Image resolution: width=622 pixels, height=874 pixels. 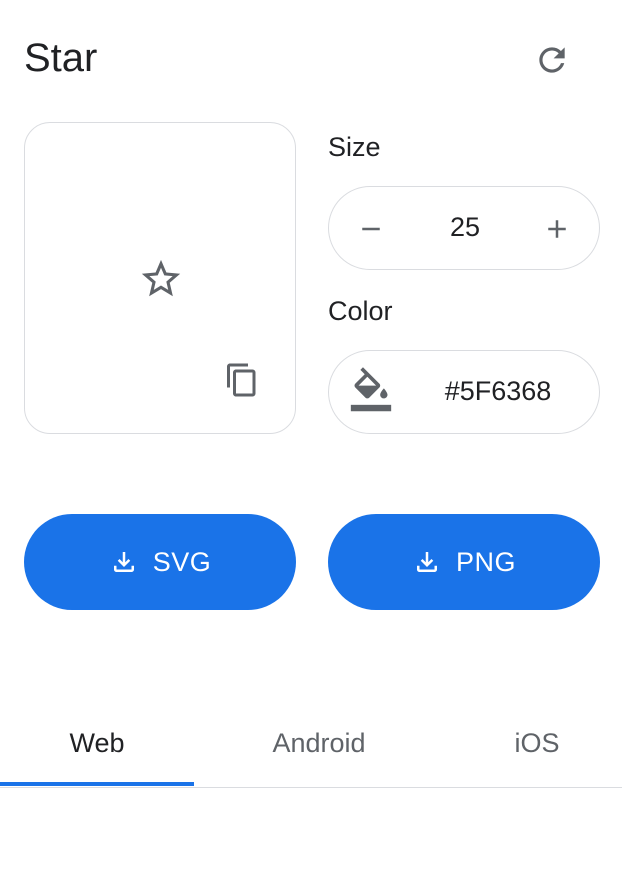 I want to click on page-title: Star, so click(x=61, y=58).